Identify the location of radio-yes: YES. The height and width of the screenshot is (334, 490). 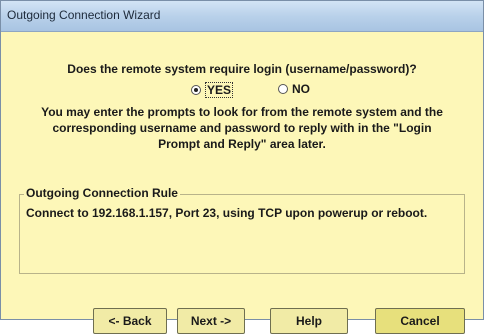
(212, 90).